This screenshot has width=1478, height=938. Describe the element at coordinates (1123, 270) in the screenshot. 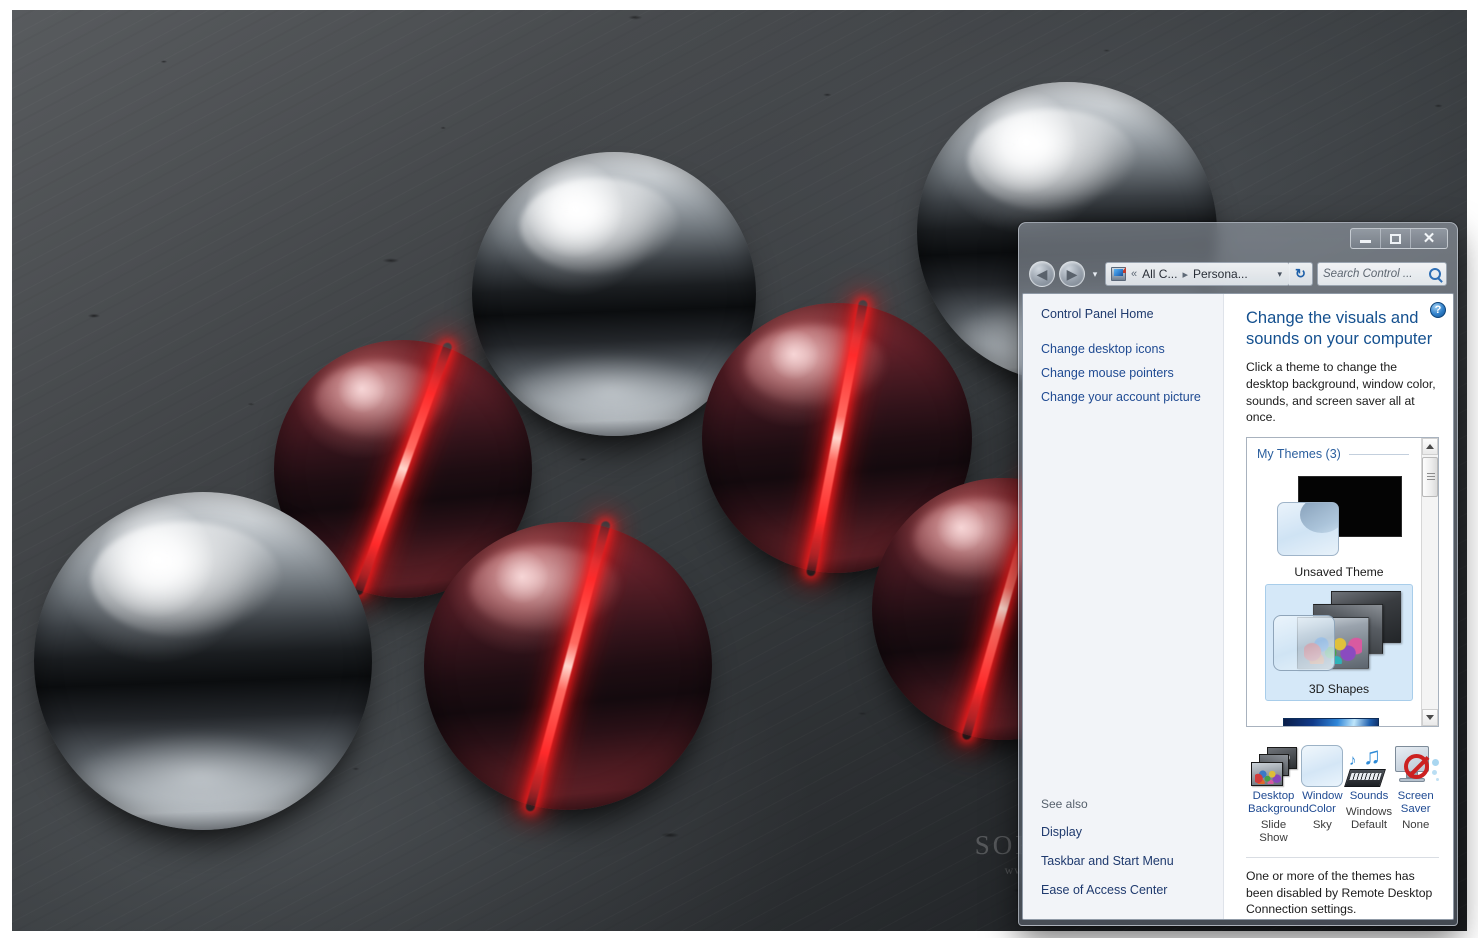

I see `pencil-icon` at that location.